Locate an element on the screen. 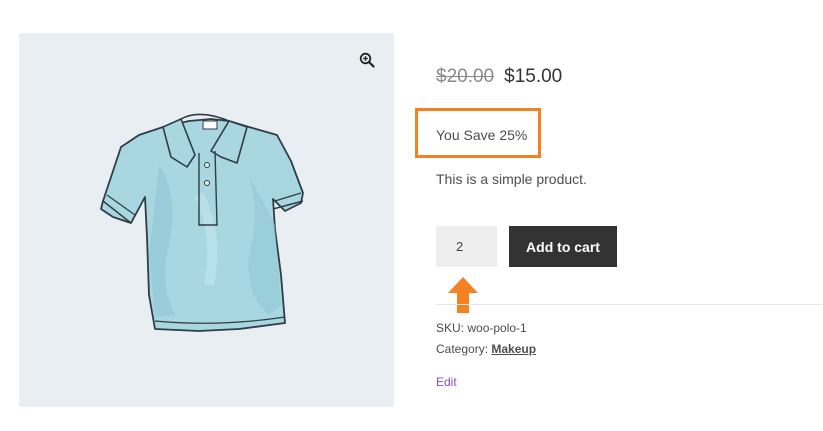 Image resolution: width=823 pixels, height=431 pixels. zoom-in-icon is located at coordinates (367, 60).